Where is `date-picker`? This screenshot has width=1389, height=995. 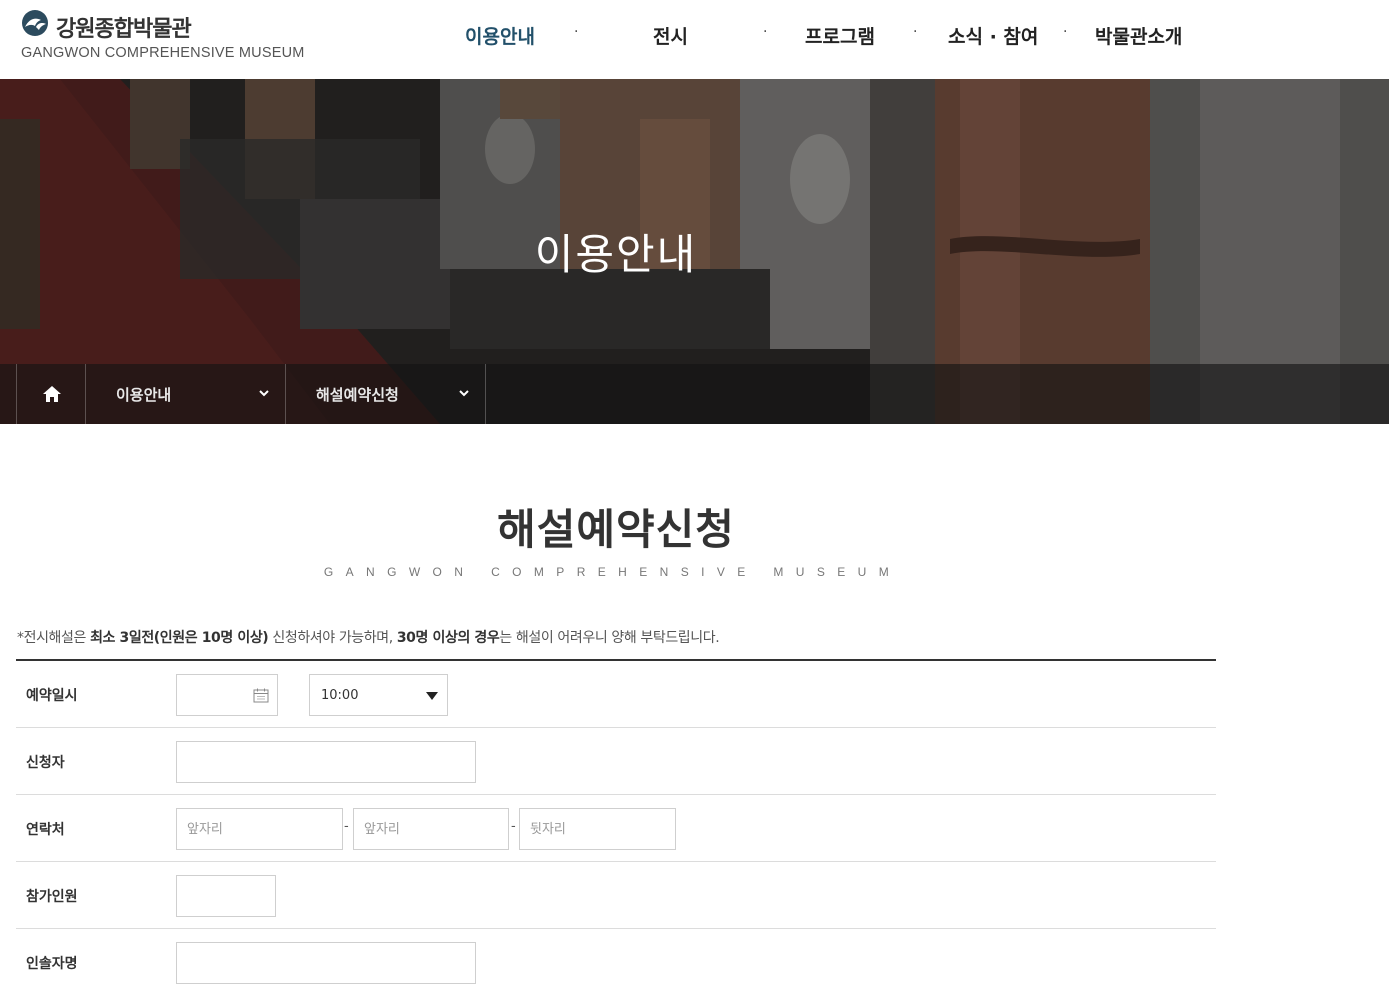
date-picker is located at coordinates (227, 695).